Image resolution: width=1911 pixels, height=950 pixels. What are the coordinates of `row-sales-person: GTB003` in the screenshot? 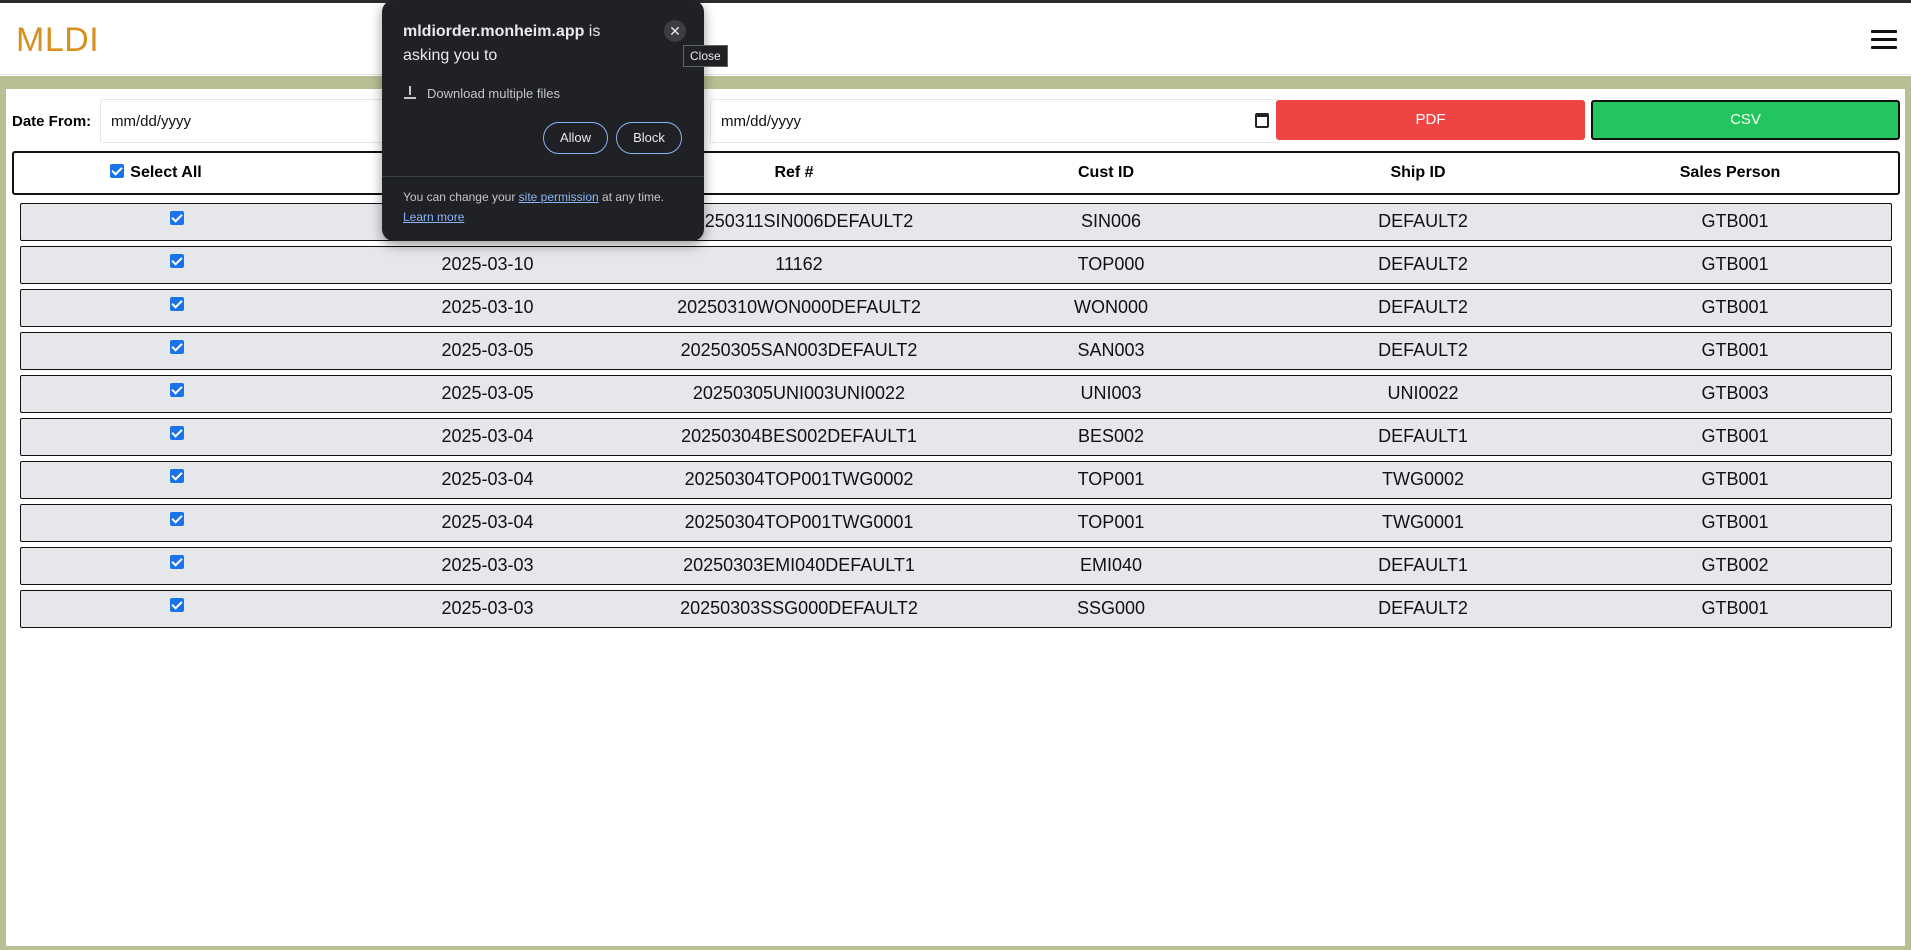 It's located at (1735, 393).